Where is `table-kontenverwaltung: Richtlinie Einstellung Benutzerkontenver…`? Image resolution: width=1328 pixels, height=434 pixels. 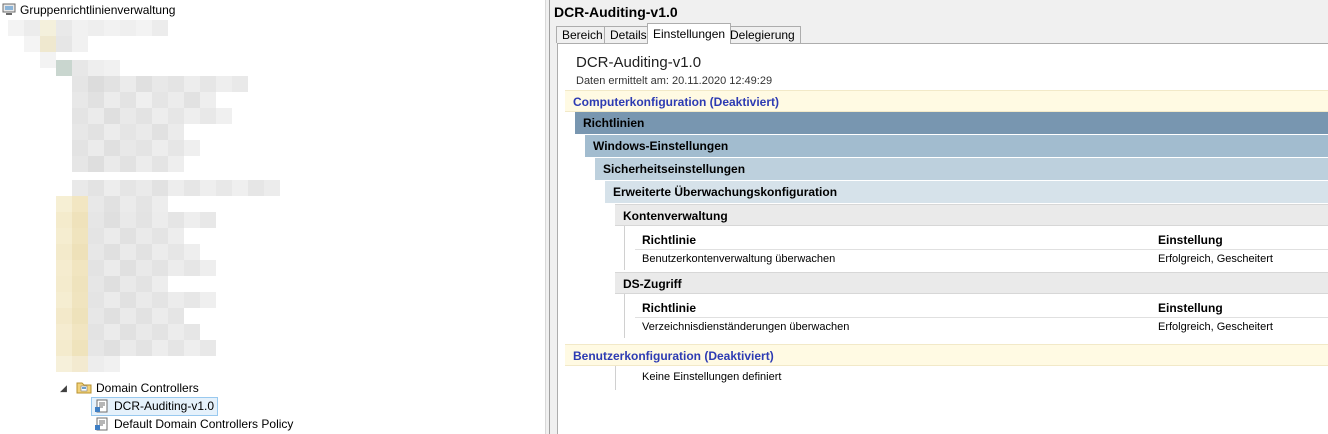 table-kontenverwaltung: Richtlinie Einstellung Benutzerkontenver… is located at coordinates (976, 248).